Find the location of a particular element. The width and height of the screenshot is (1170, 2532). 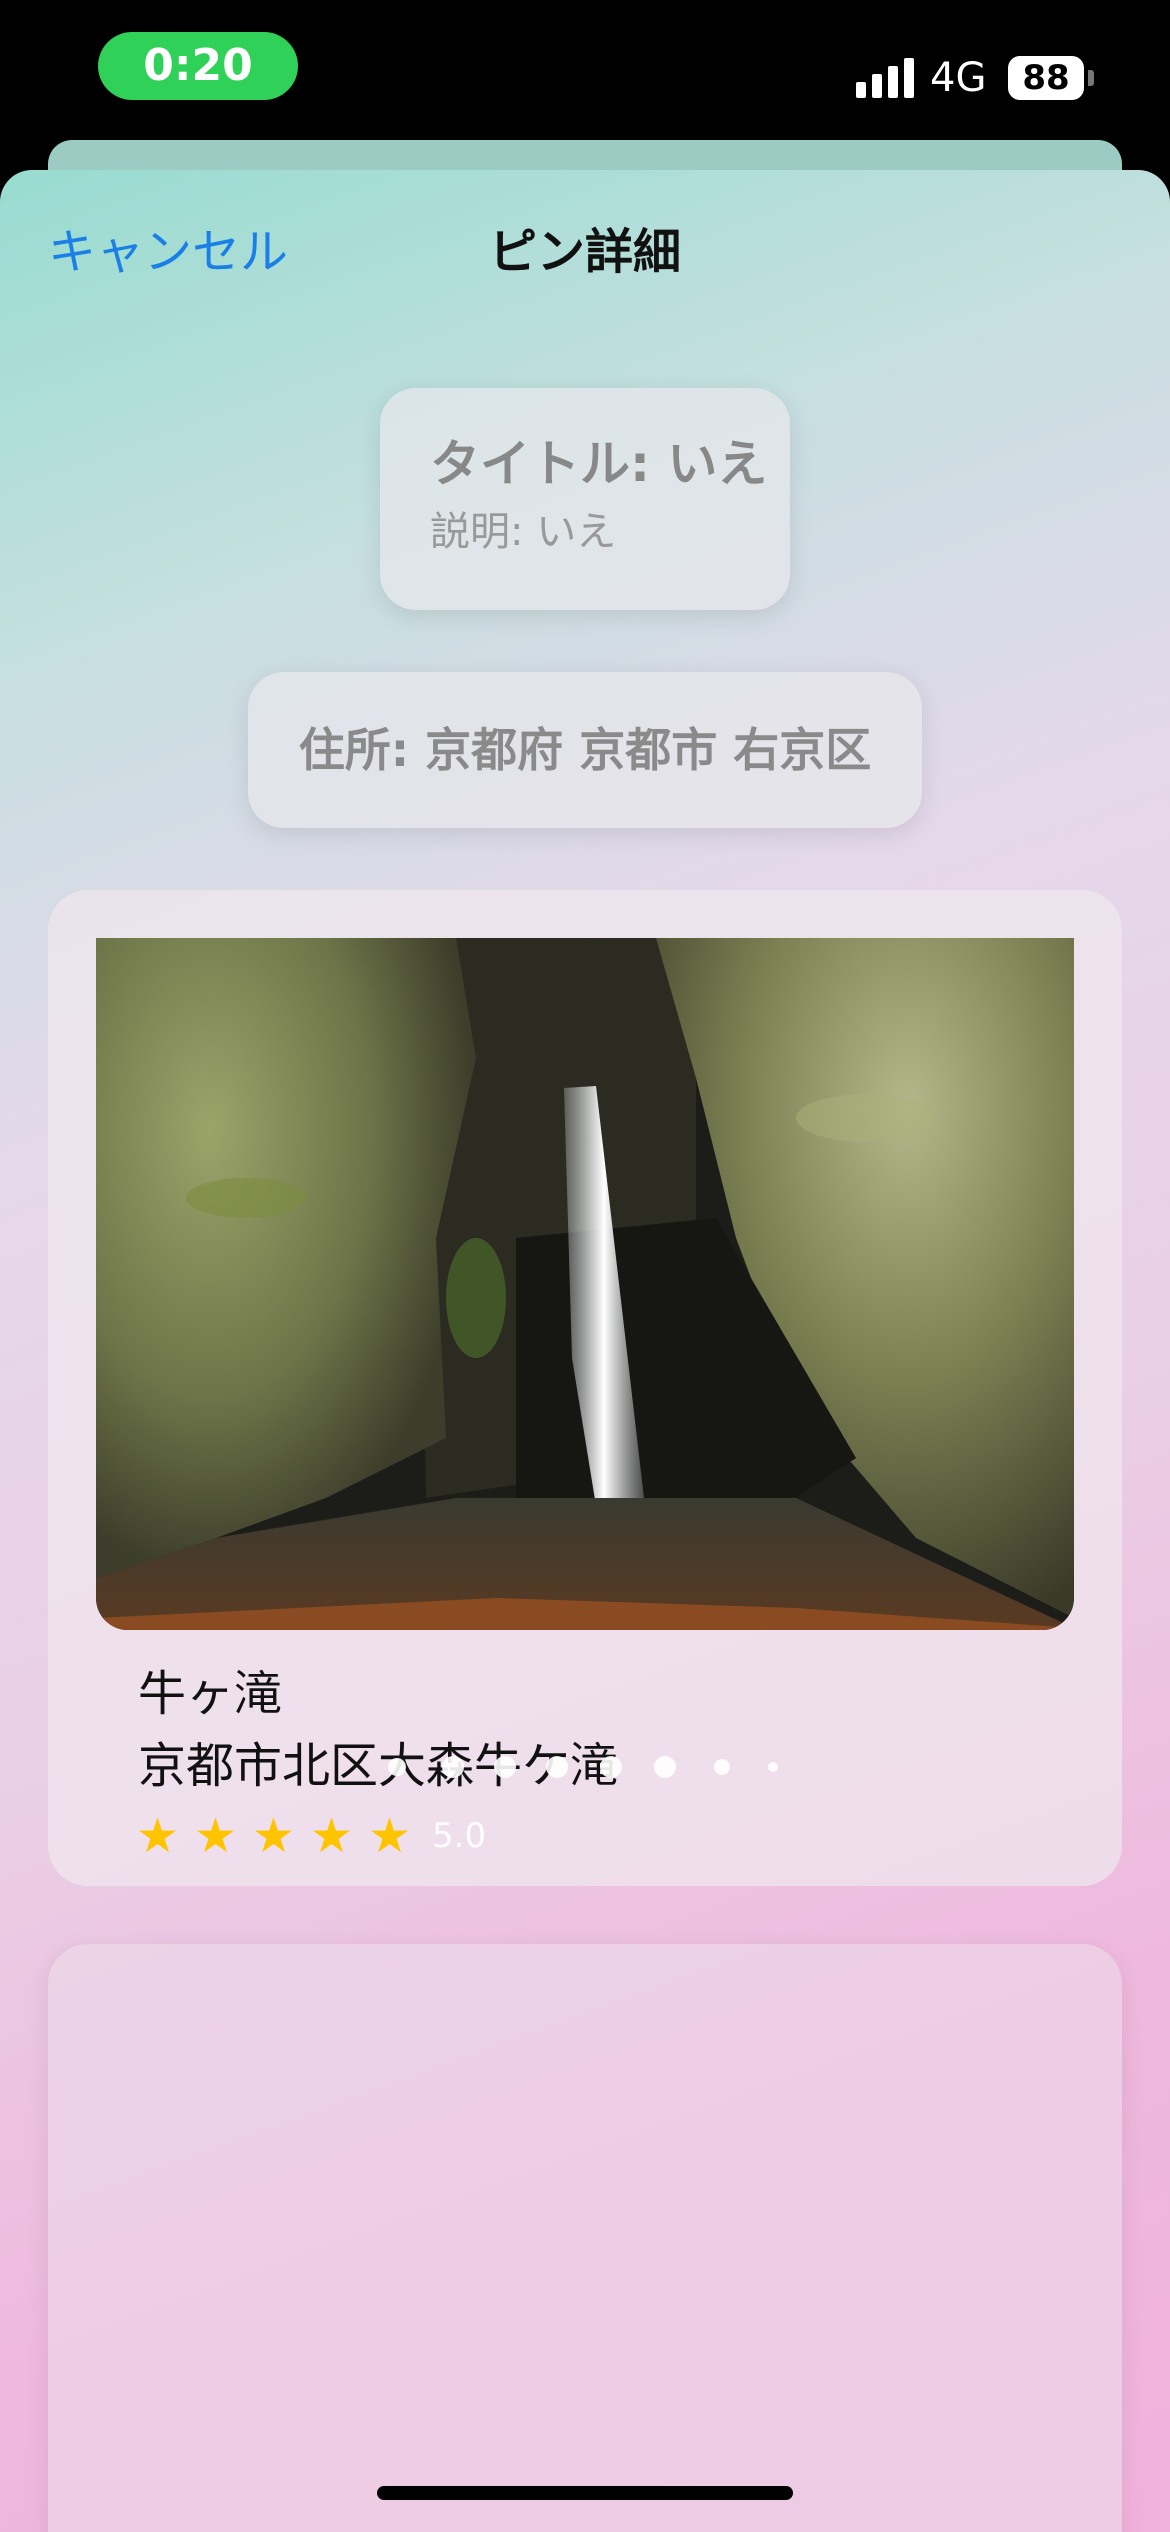

pin-description: 説明: いえ is located at coordinates (523, 532).